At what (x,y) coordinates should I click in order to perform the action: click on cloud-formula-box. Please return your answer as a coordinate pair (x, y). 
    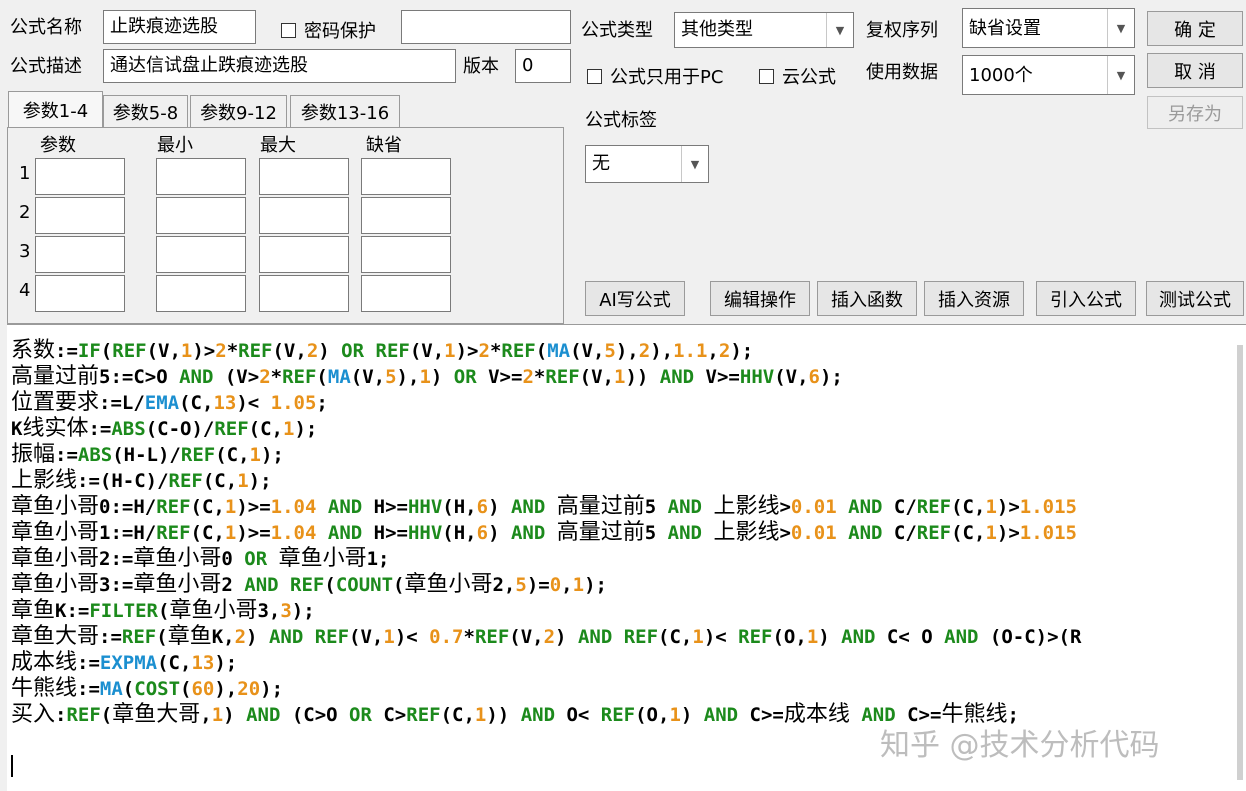
    Looking at the image, I should click on (766, 76).